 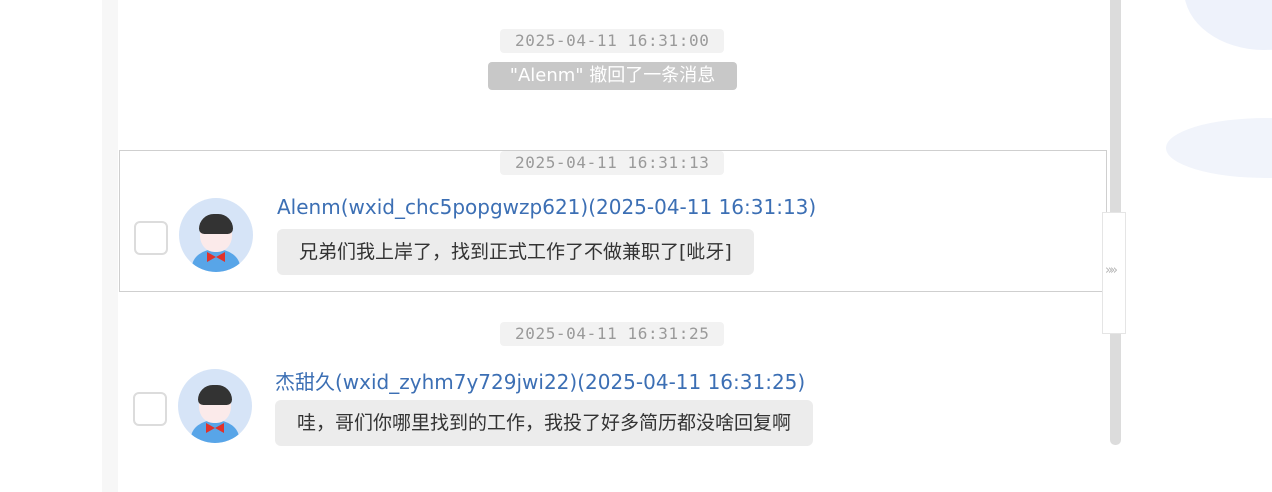 I want to click on side-panel-toggle: »», so click(x=1114, y=273).